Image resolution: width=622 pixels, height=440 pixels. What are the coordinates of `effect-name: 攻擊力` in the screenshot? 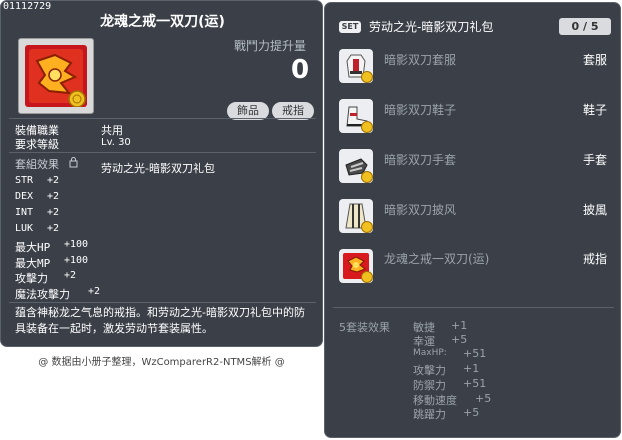 It's located at (429, 370).